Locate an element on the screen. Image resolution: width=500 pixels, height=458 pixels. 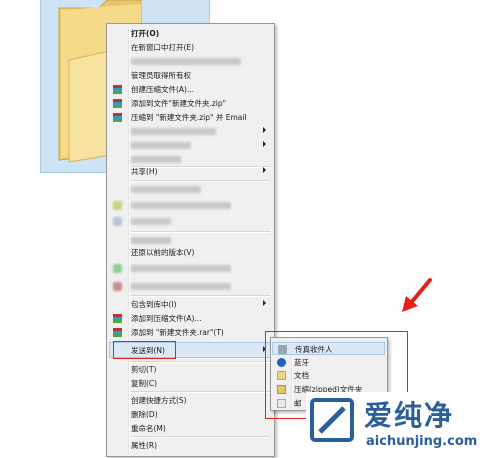
watermark: 爱纯净 aichunjing.com is located at coordinates (403, 425).